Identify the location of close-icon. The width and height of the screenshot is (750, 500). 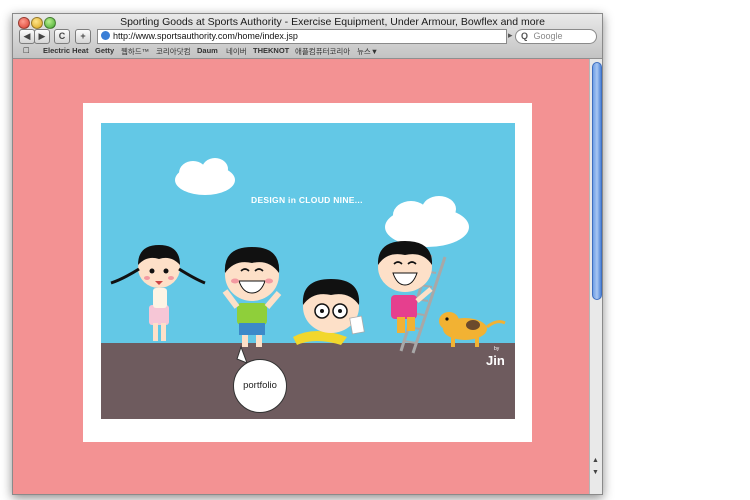
(24, 23).